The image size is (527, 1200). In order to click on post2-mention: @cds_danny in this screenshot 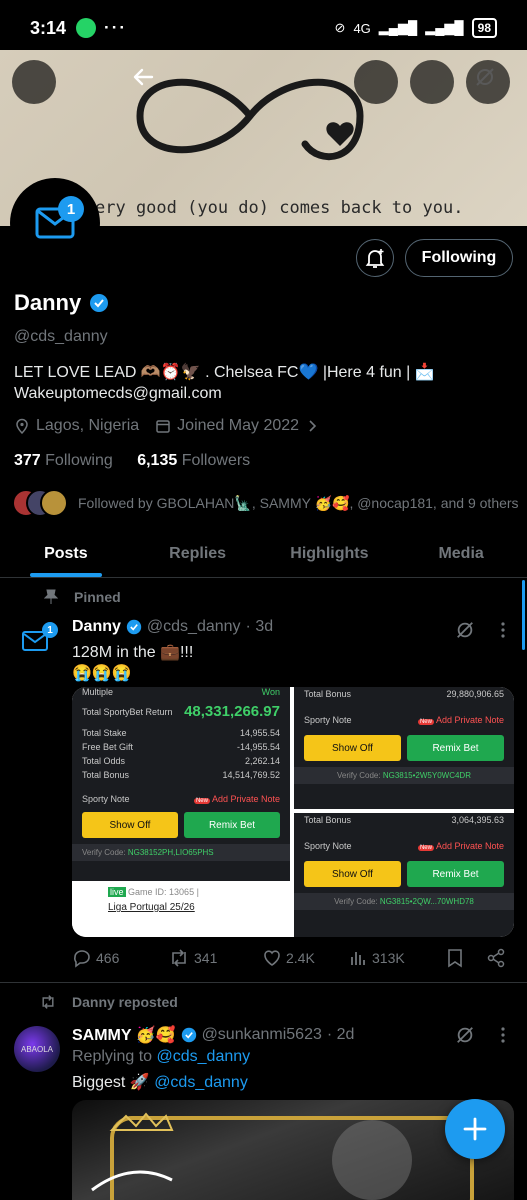, I will do `click(201, 1082)`.